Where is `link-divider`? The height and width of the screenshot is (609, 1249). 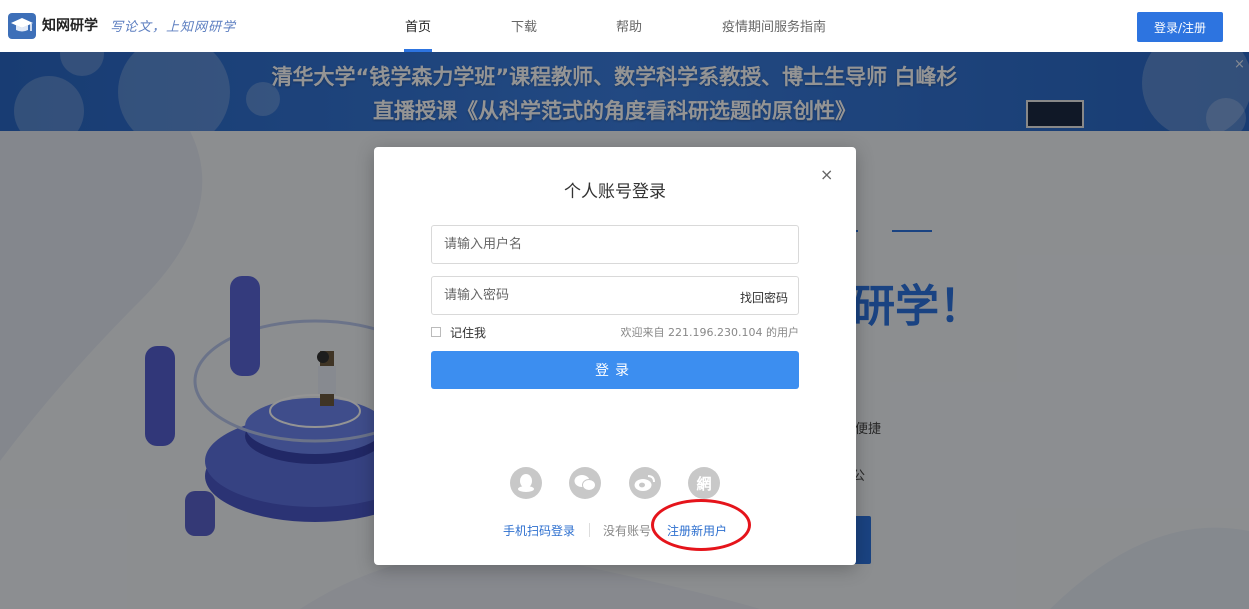
link-divider is located at coordinates (589, 530).